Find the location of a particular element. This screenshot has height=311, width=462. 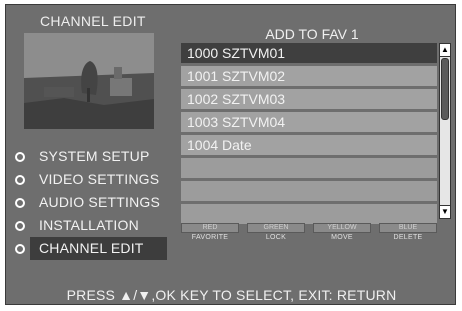

menu-item-installation: INSTALLATION is located at coordinates (91, 225).